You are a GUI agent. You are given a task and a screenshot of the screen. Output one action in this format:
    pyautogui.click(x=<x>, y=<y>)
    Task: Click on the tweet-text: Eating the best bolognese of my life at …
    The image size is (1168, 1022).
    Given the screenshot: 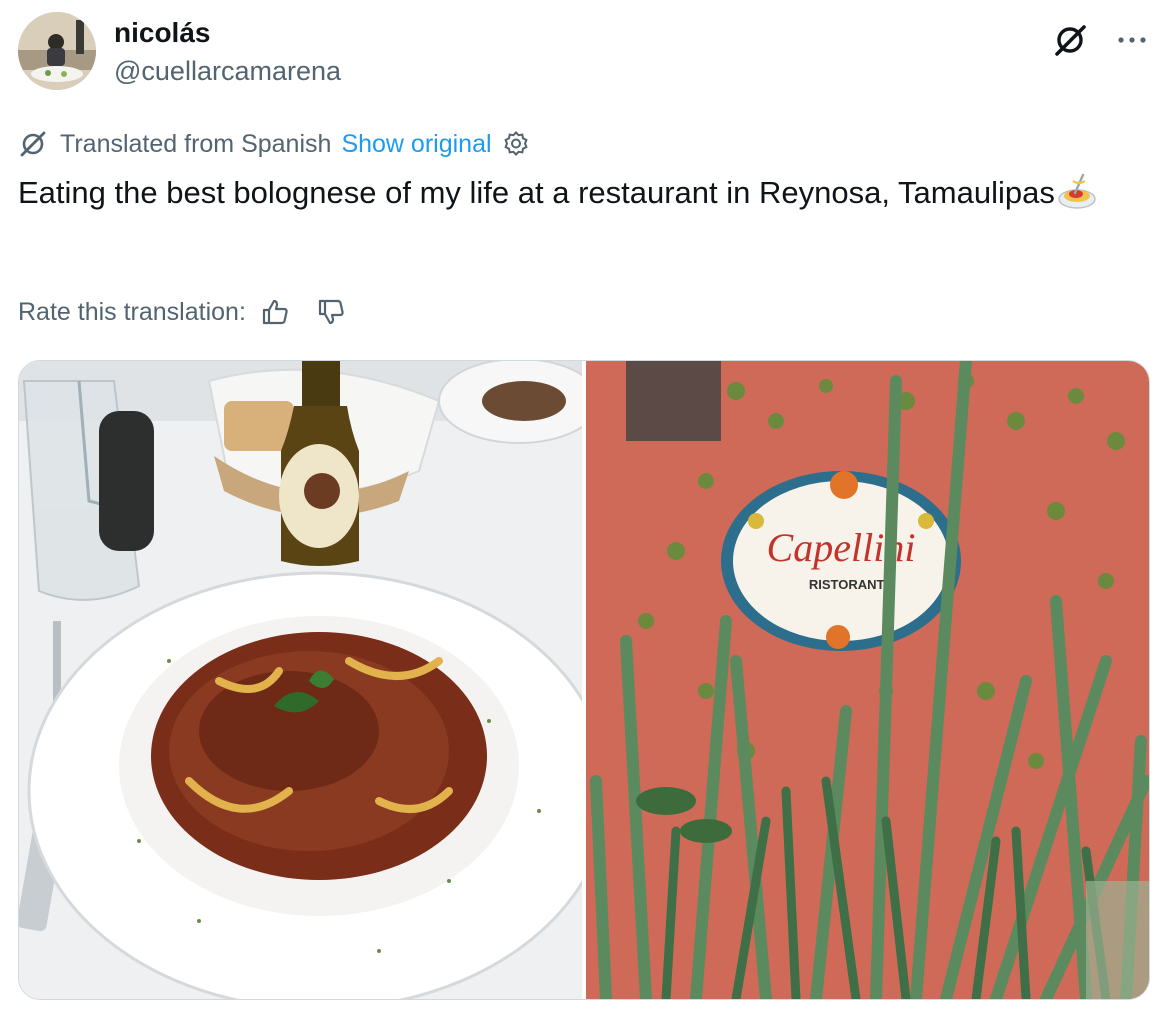 What is the action you would take?
    pyautogui.click(x=578, y=192)
    